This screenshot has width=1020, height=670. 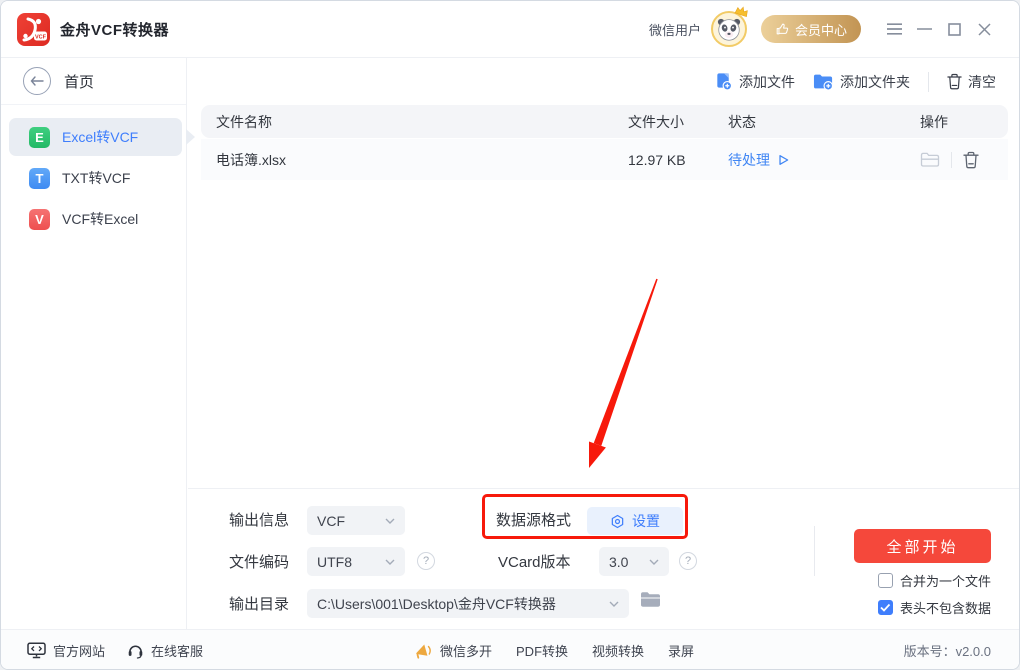 I want to click on sidebar-item-label: Excel转VCF, so click(x=100, y=137).